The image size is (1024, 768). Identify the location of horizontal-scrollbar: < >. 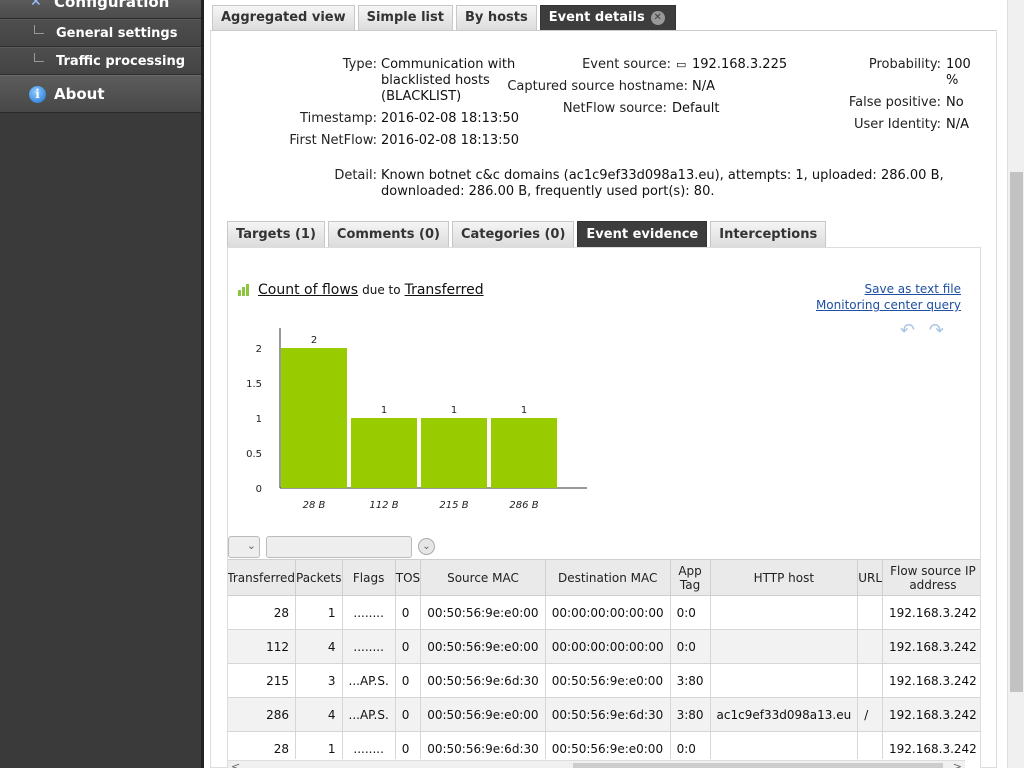
(596, 764).